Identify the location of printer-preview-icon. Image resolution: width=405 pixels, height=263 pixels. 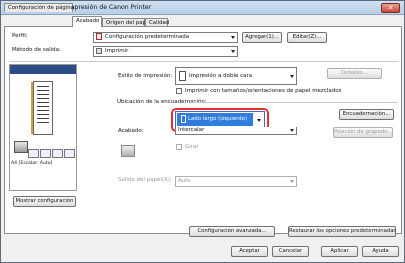
(21, 147).